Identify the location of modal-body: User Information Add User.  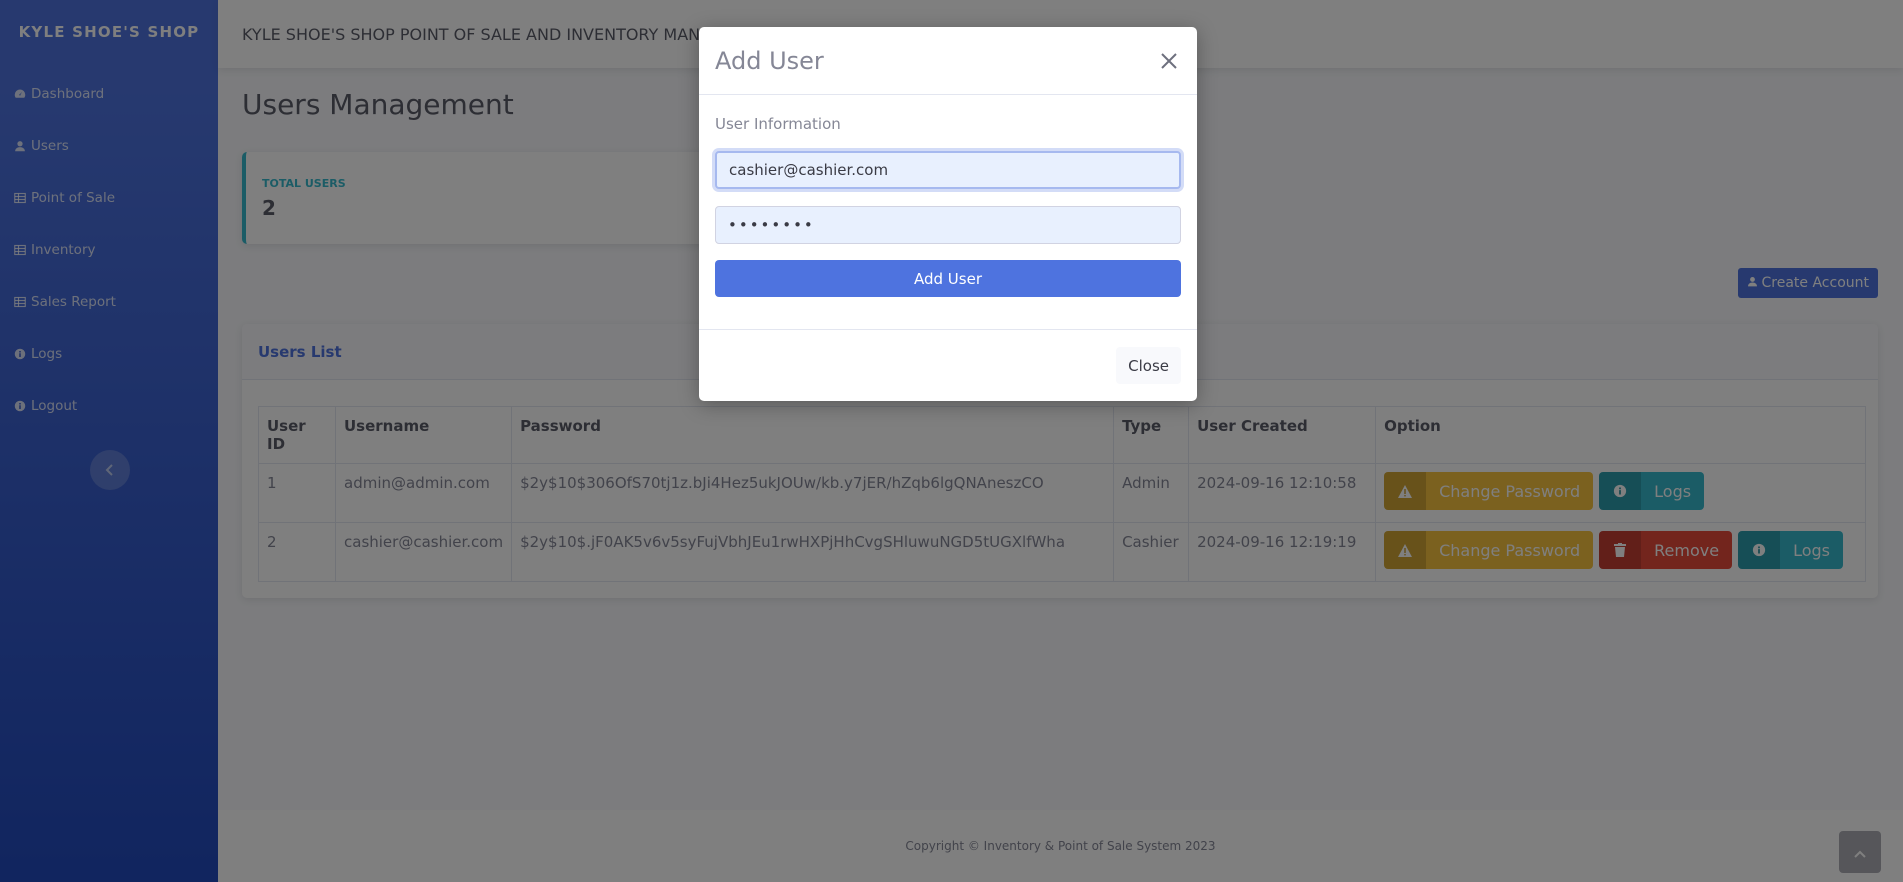
(948, 212).